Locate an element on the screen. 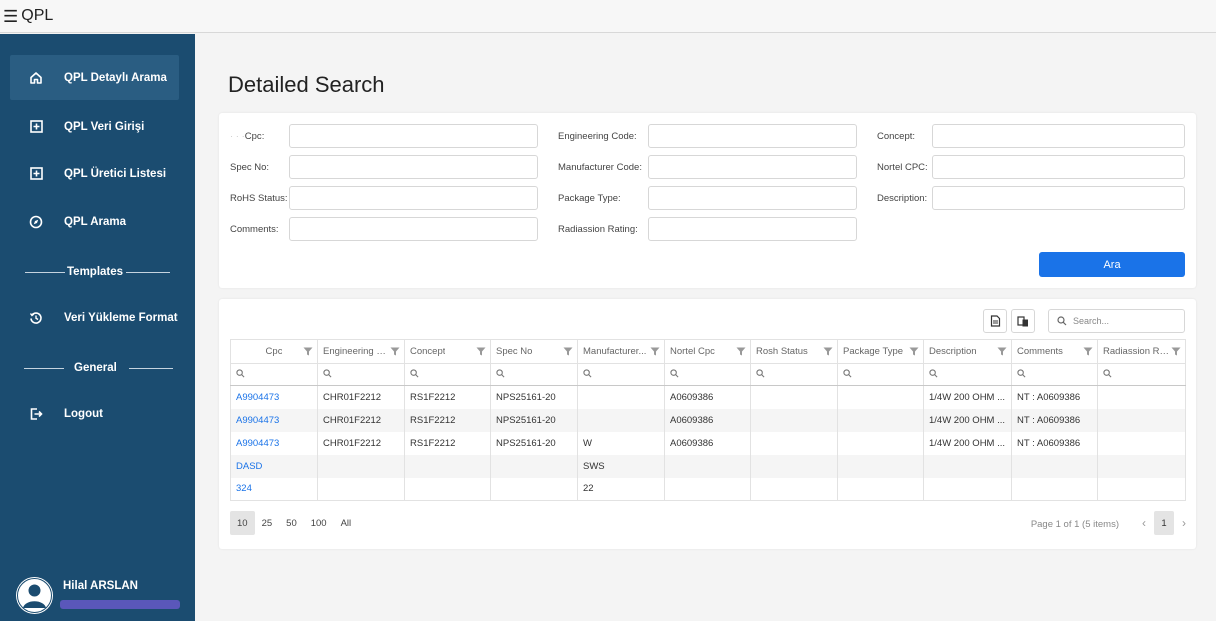 Image resolution: width=1216 pixels, height=621 pixels. table-row: 324 22 is located at coordinates (708, 489).